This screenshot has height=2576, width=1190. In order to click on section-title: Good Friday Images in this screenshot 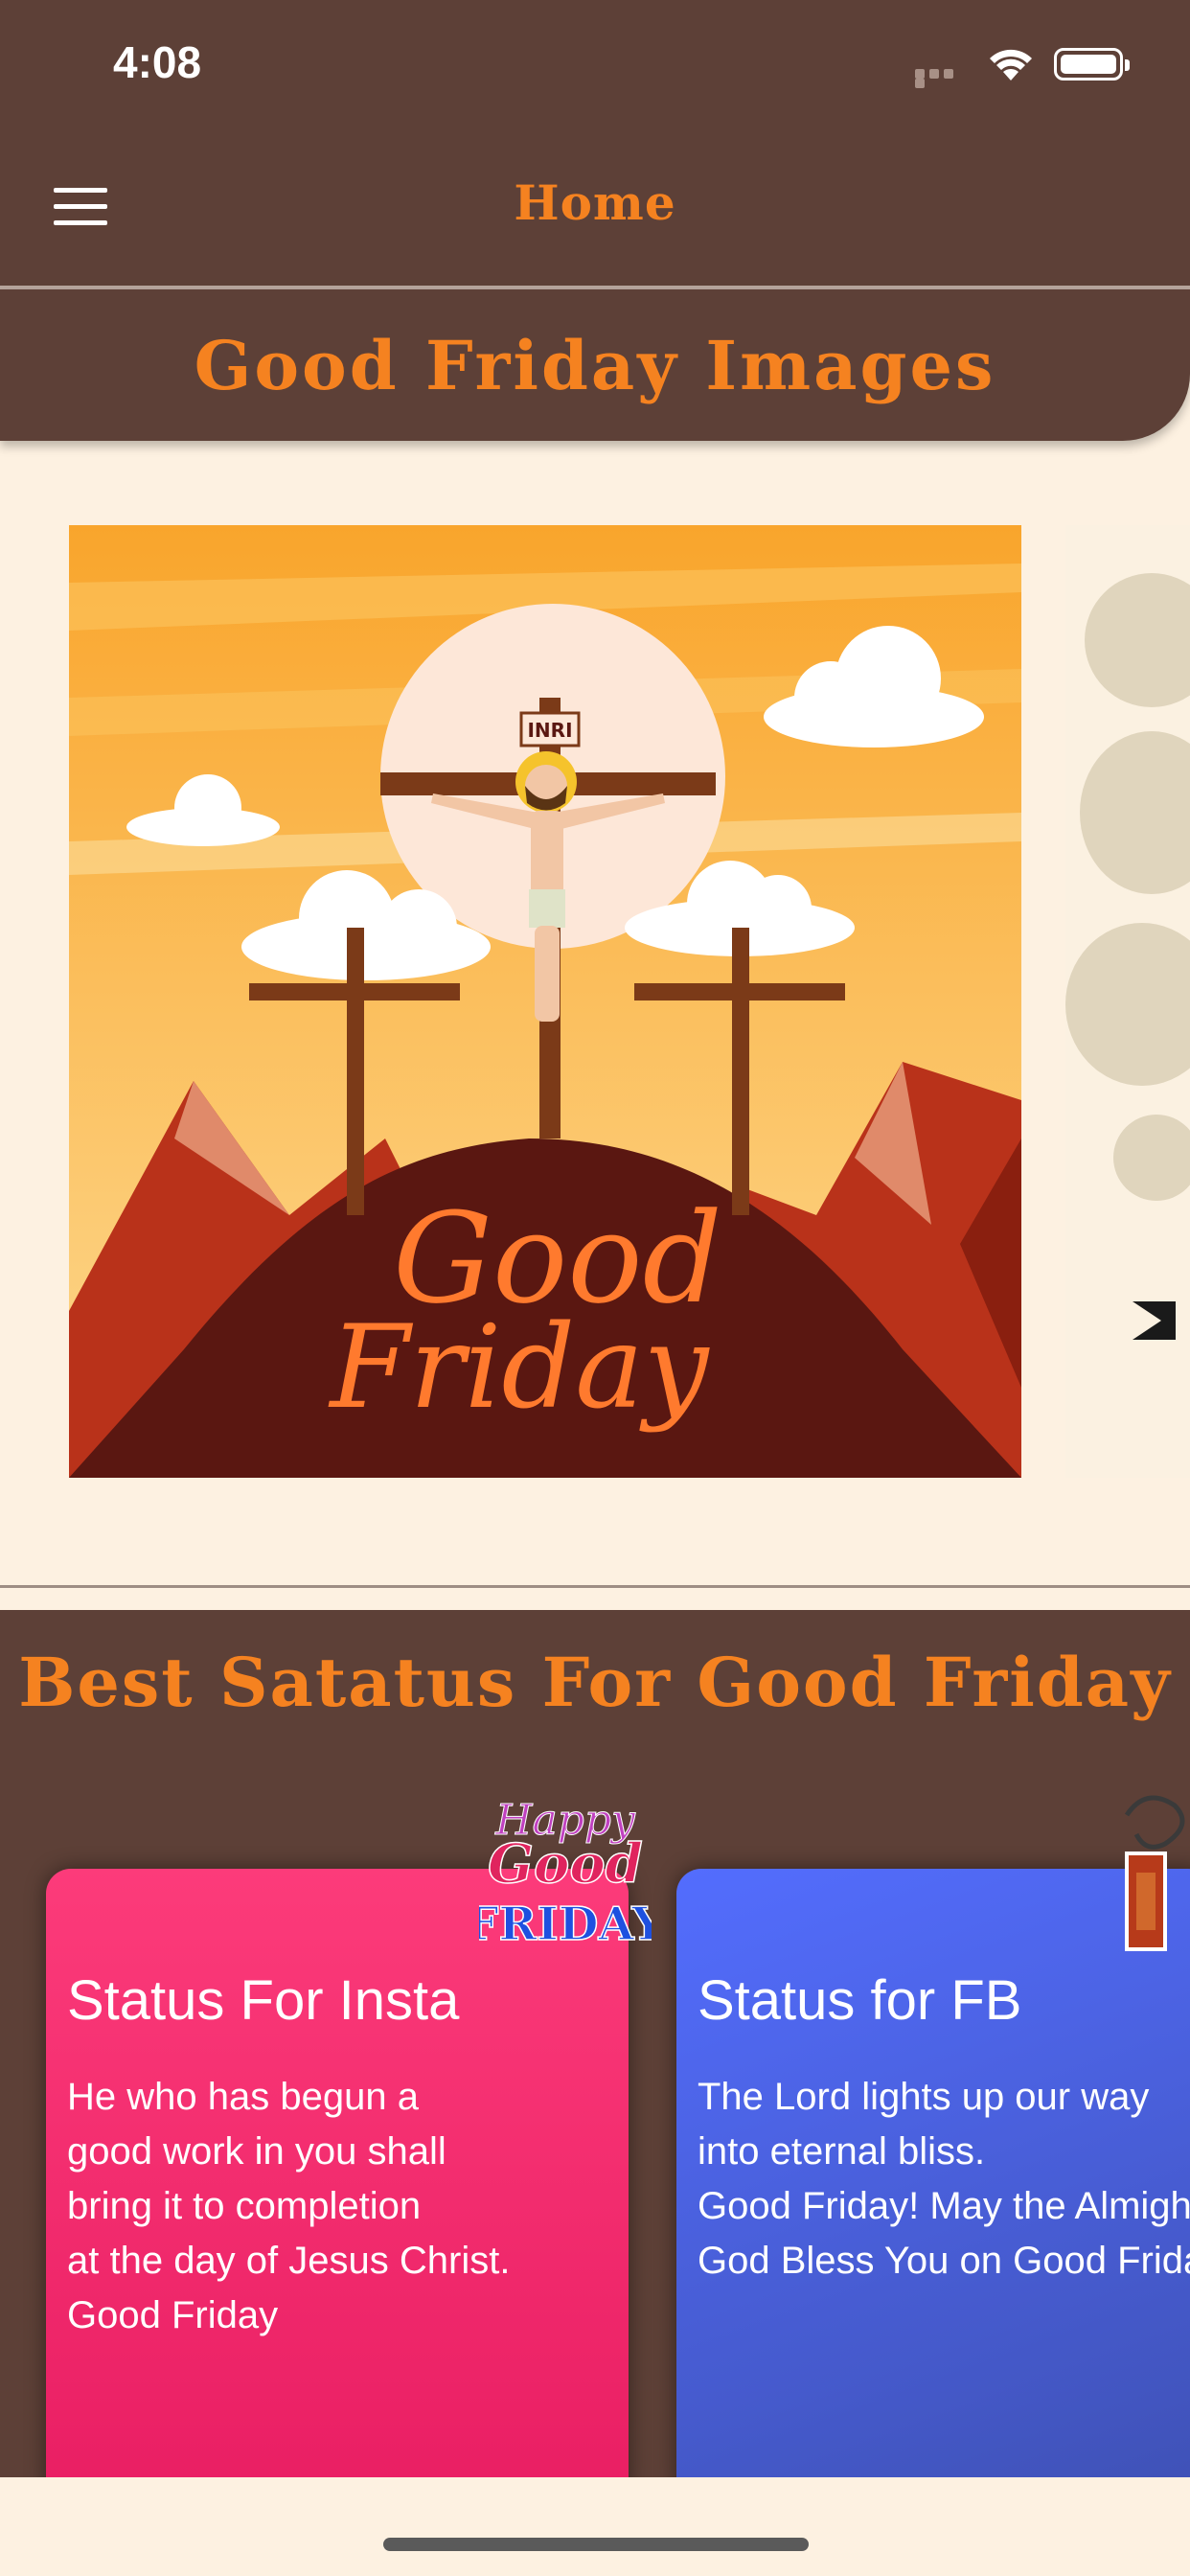, I will do `click(595, 365)`.